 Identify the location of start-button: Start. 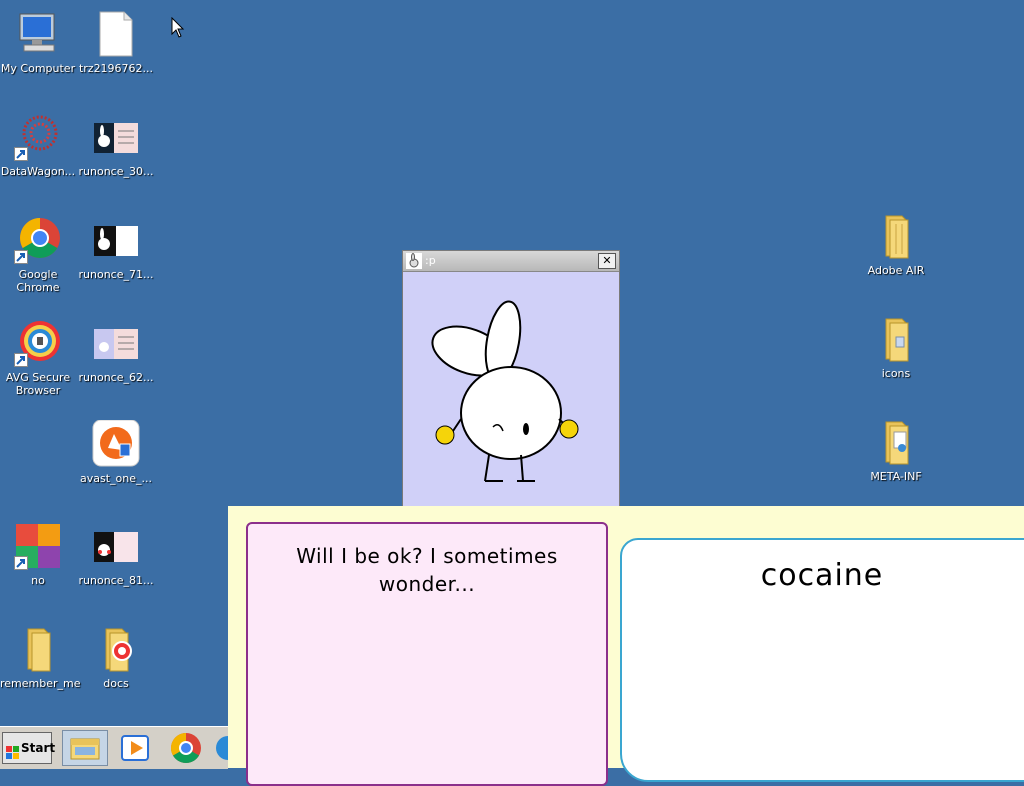
(29, 748).